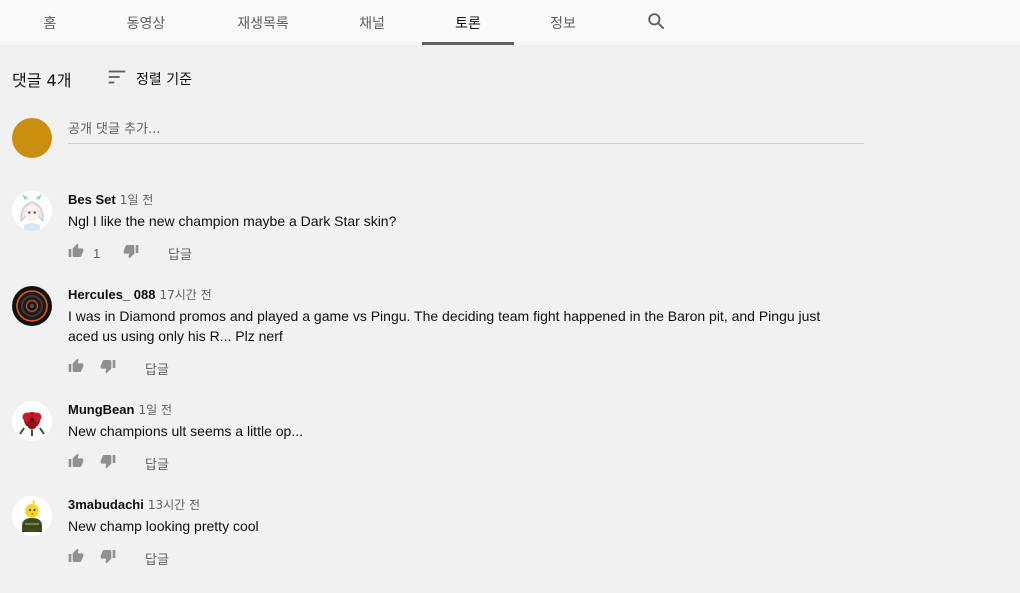 This screenshot has height=593, width=1020. What do you see at coordinates (146, 22) in the screenshot?
I see `tab-videos: 동영상` at bounding box center [146, 22].